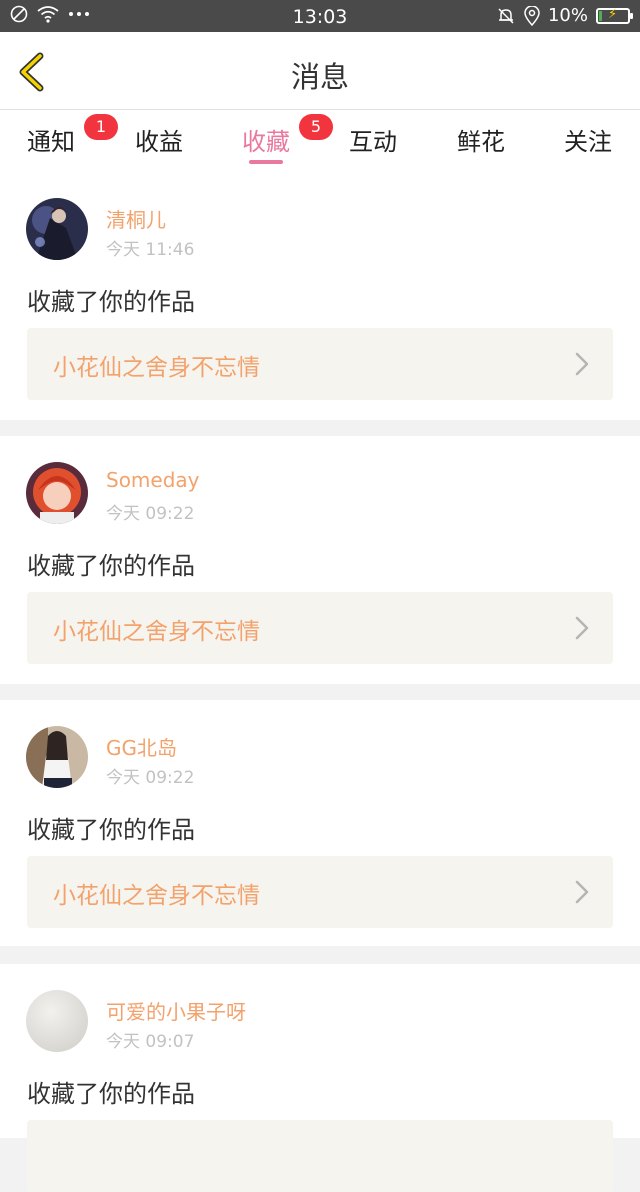  I want to click on status-bar: 13:03 10% ⚡, so click(320, 16).